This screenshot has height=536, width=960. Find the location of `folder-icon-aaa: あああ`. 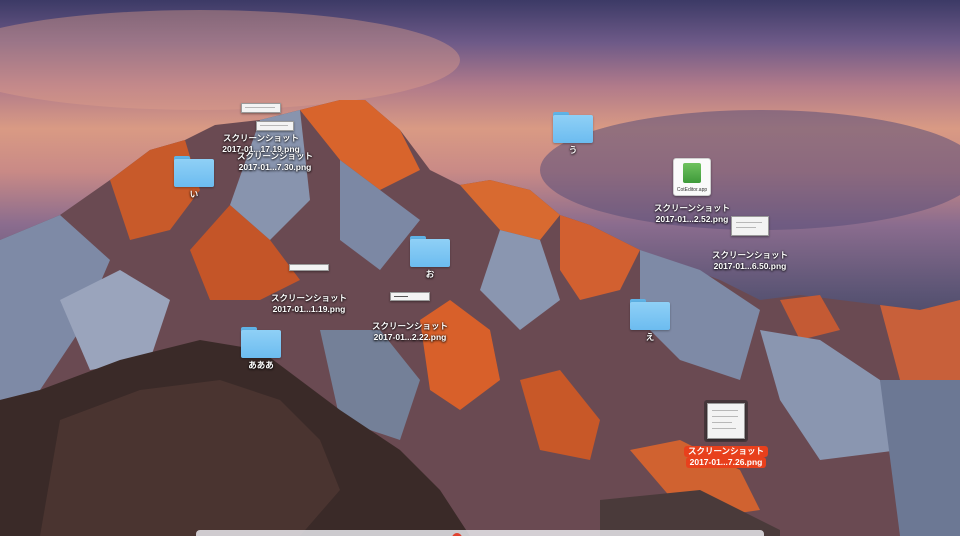

folder-icon-aaa: あああ is located at coordinates (261, 349).